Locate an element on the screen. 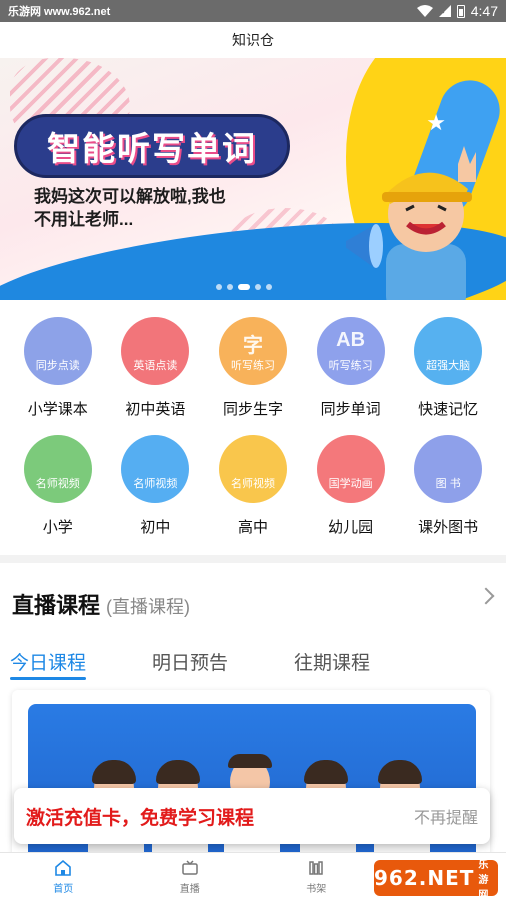  carrier-text: 乐游网 www.962.net is located at coordinates (59, 12).